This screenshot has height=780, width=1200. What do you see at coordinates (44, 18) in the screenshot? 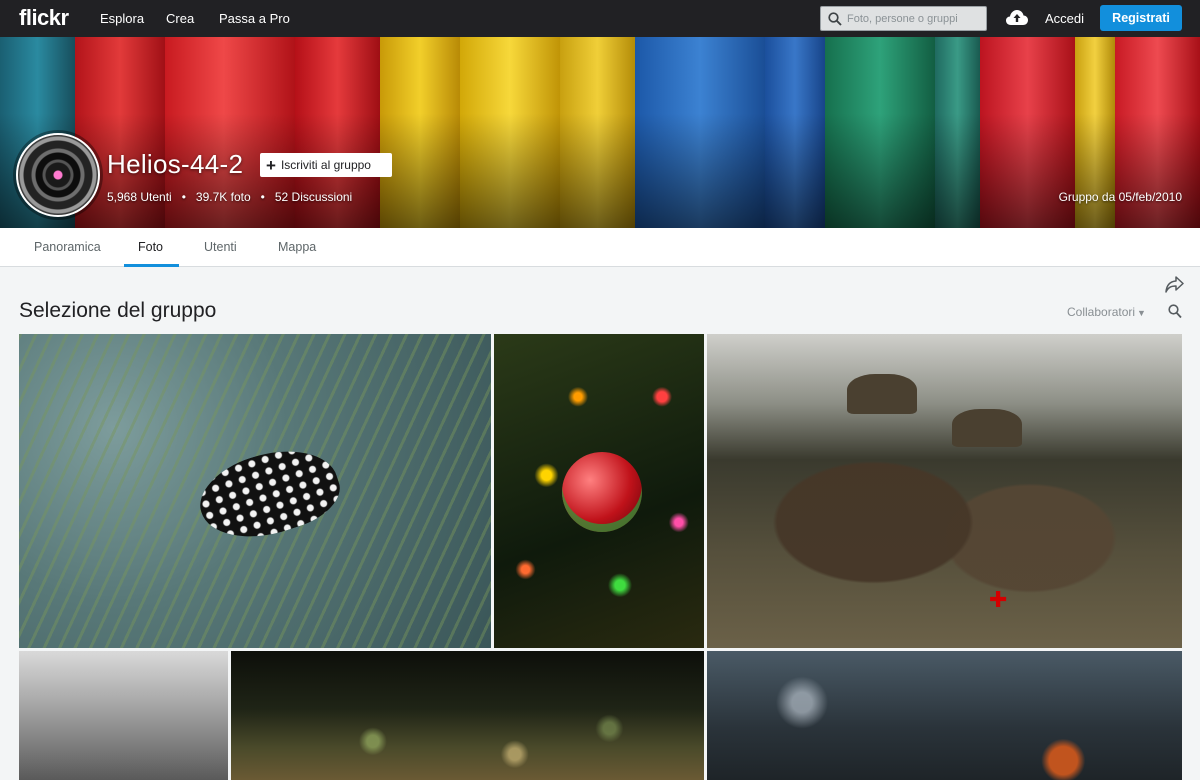
I see `flickr-logo: flickr` at bounding box center [44, 18].